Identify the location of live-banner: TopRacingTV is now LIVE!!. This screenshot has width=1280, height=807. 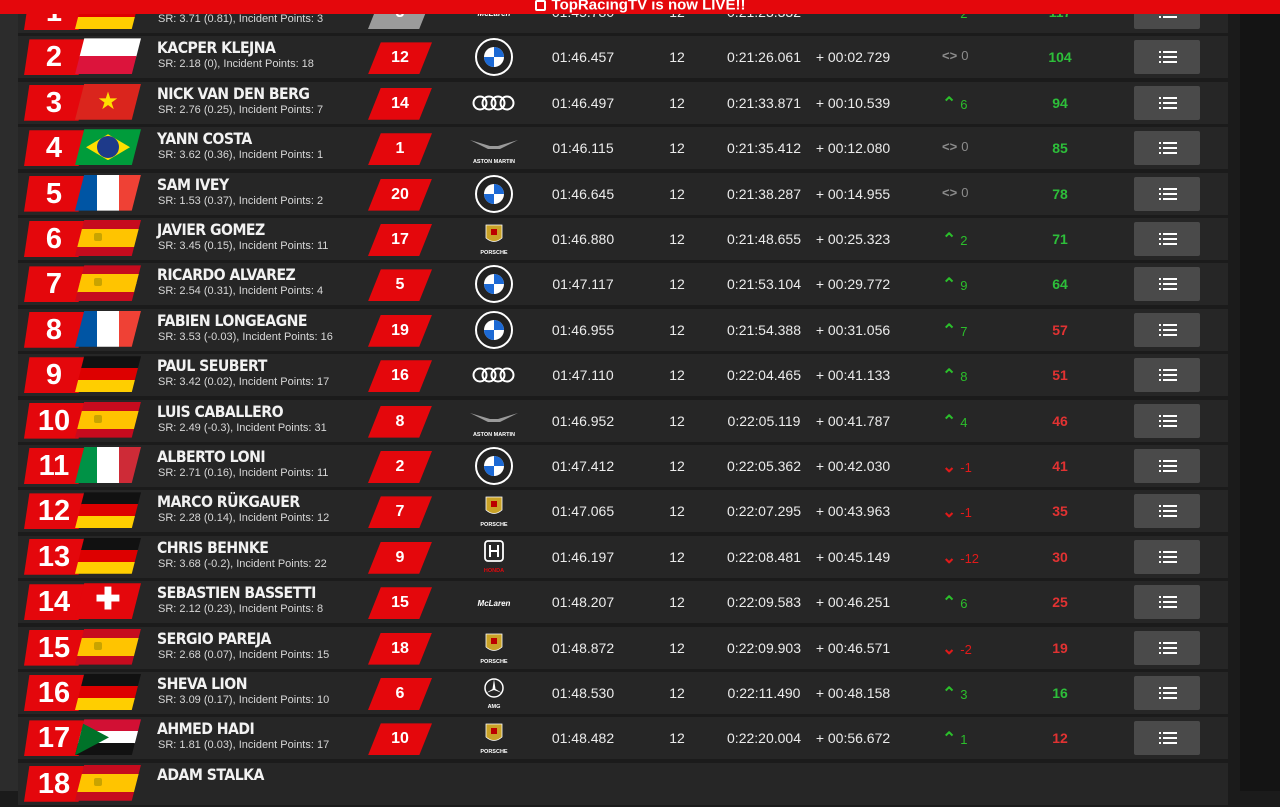
(640, 7).